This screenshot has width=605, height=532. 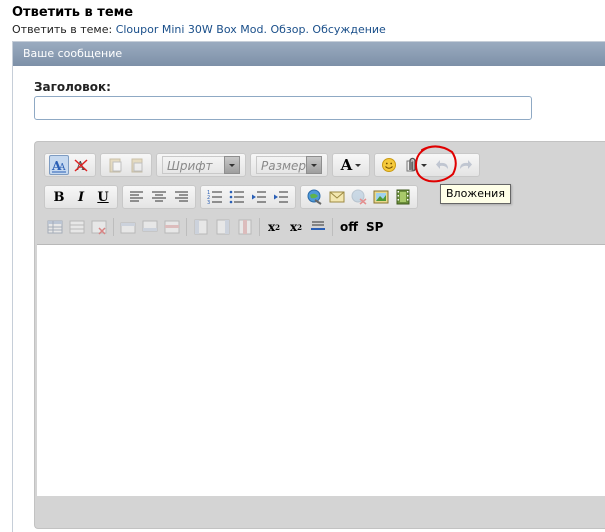 I want to click on insert-video-icon, so click(x=403, y=197).